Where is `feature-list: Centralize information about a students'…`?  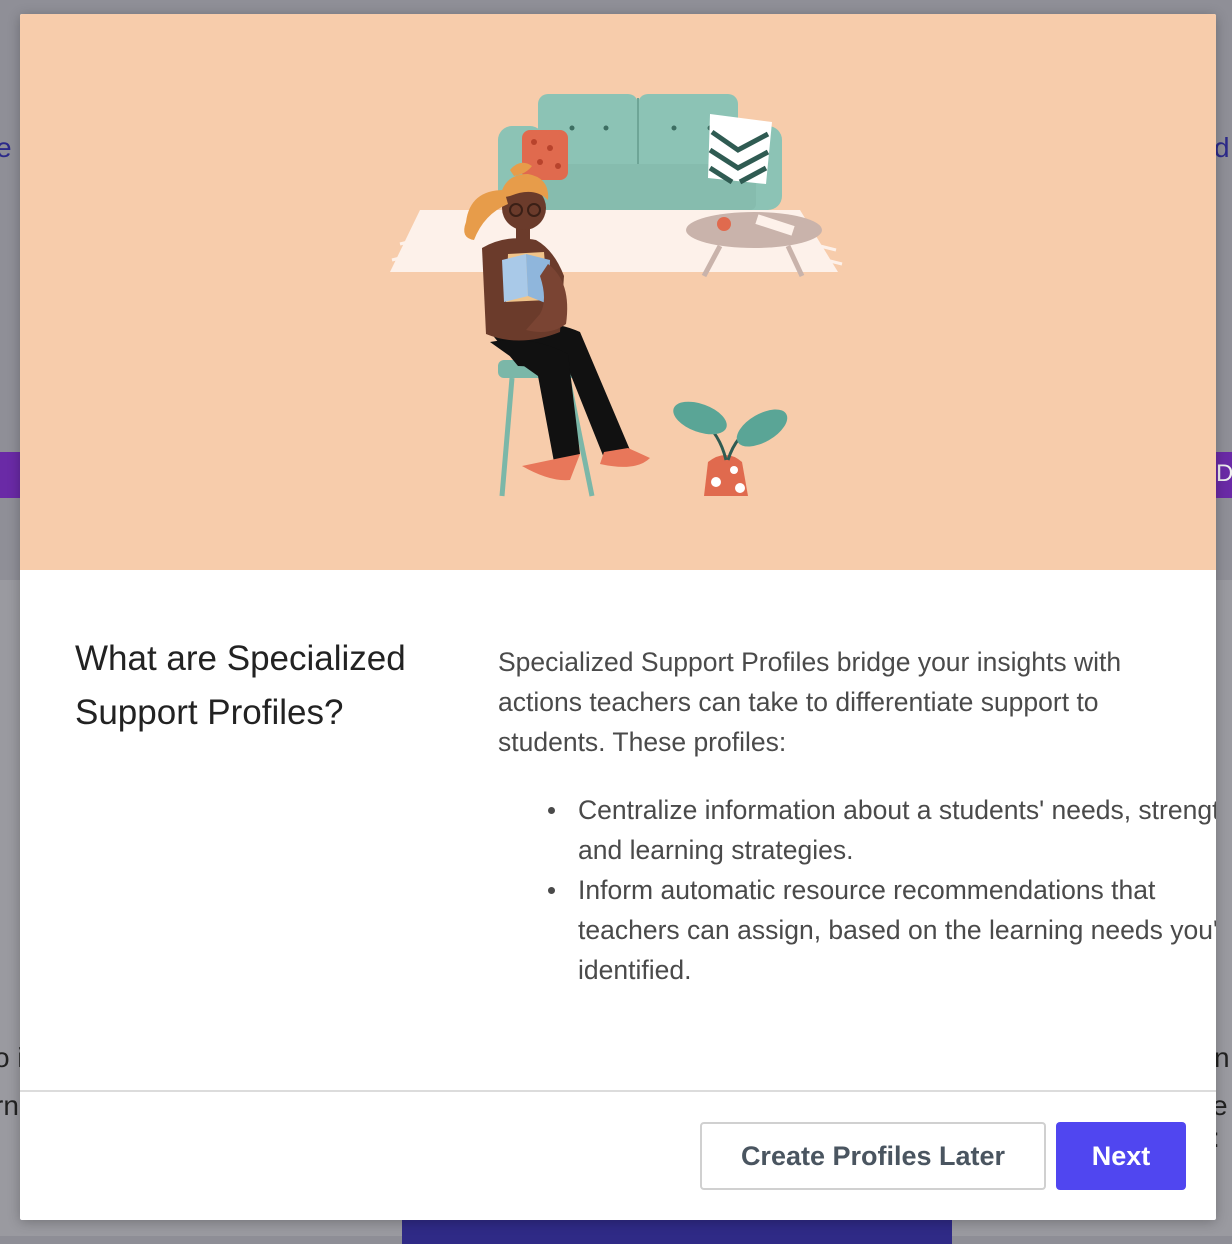
feature-list: Centralize information about a students'… is located at coordinates (857, 890).